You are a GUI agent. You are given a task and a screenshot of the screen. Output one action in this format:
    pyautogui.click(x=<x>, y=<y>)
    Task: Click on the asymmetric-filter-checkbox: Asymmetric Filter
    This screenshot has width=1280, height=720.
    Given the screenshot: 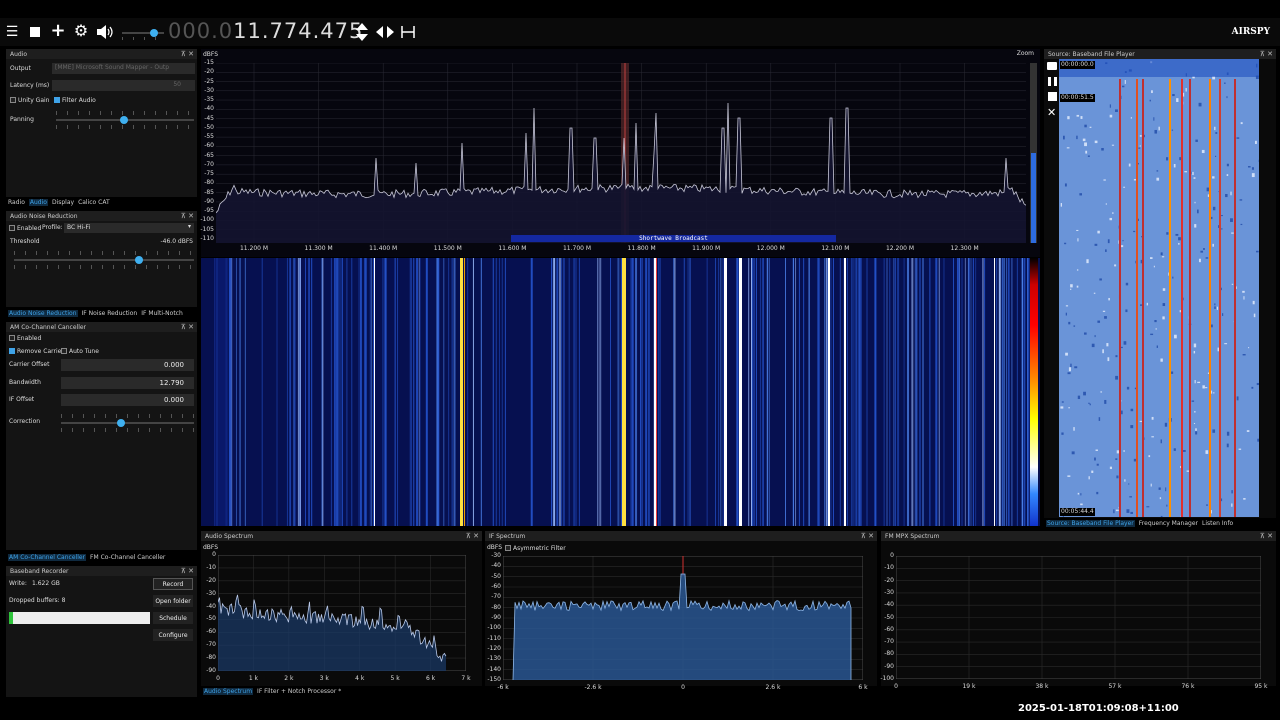 What is the action you would take?
    pyautogui.click(x=535, y=548)
    